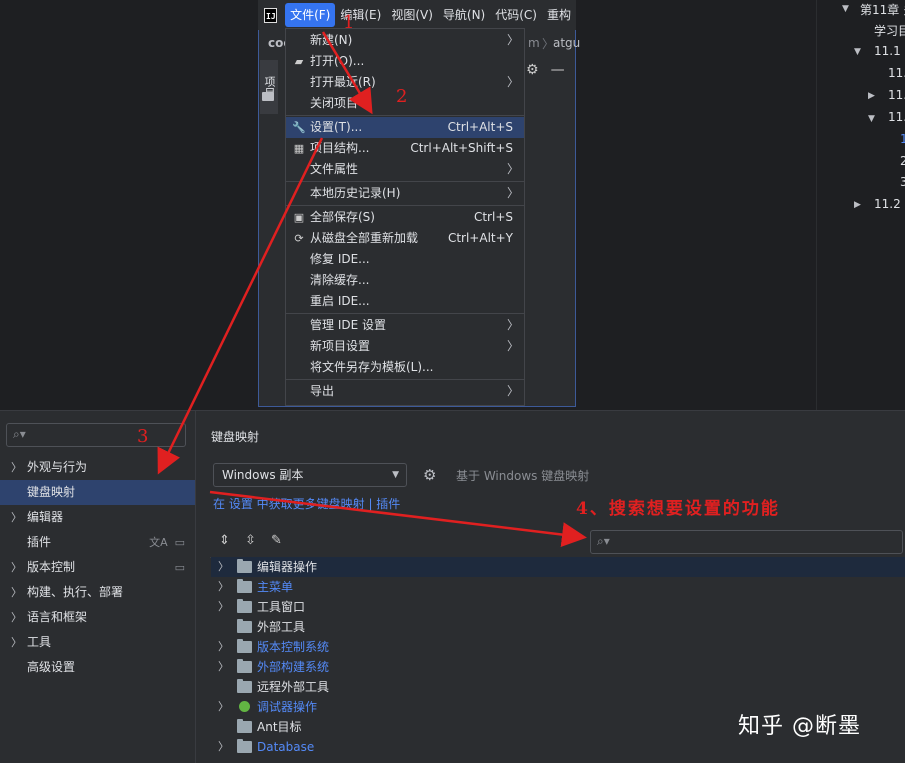  I want to click on outline-item: 2, so click(902, 161).